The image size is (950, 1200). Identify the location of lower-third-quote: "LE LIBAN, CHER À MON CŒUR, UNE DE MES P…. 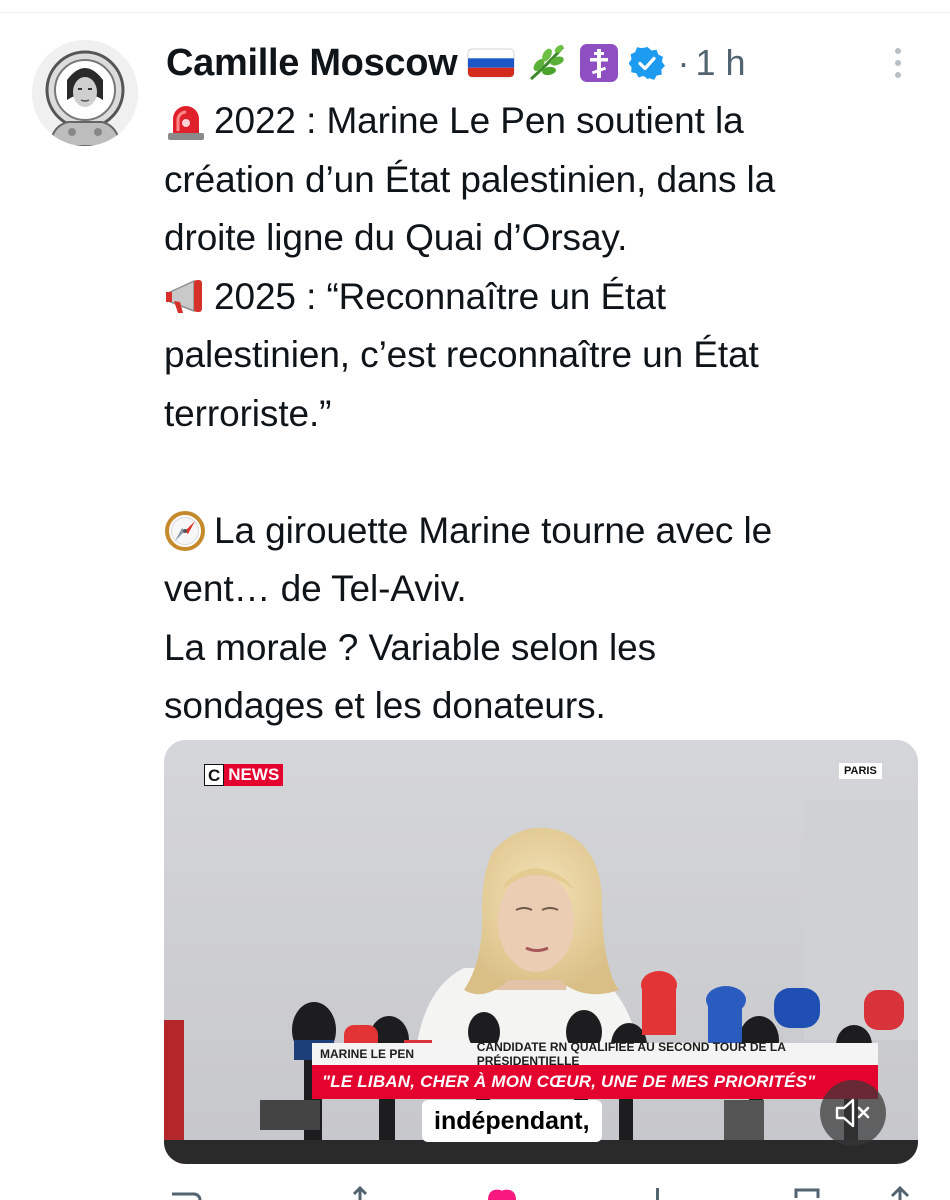
(595, 1082).